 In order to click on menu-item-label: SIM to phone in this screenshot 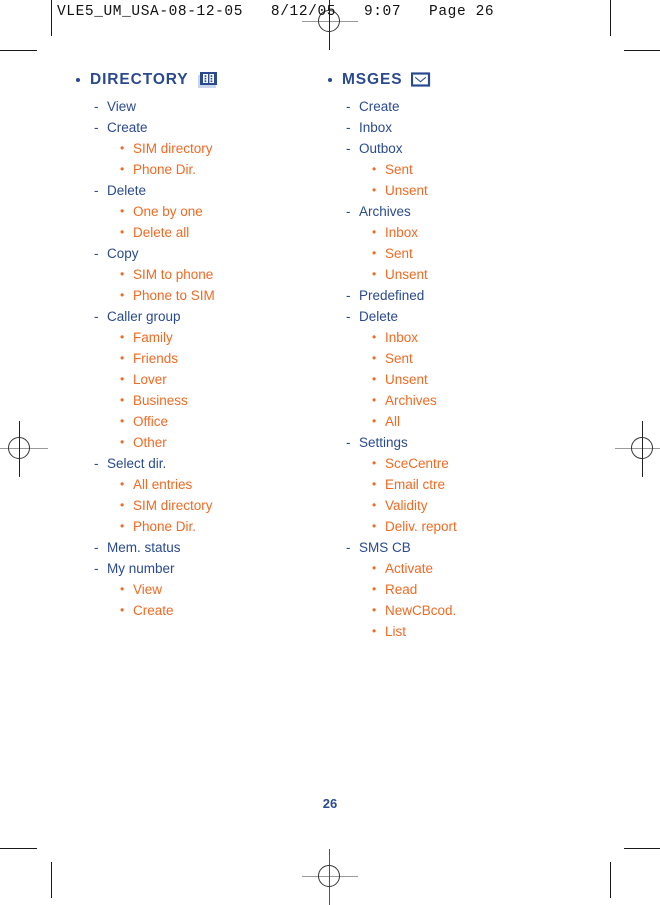, I will do `click(173, 274)`.